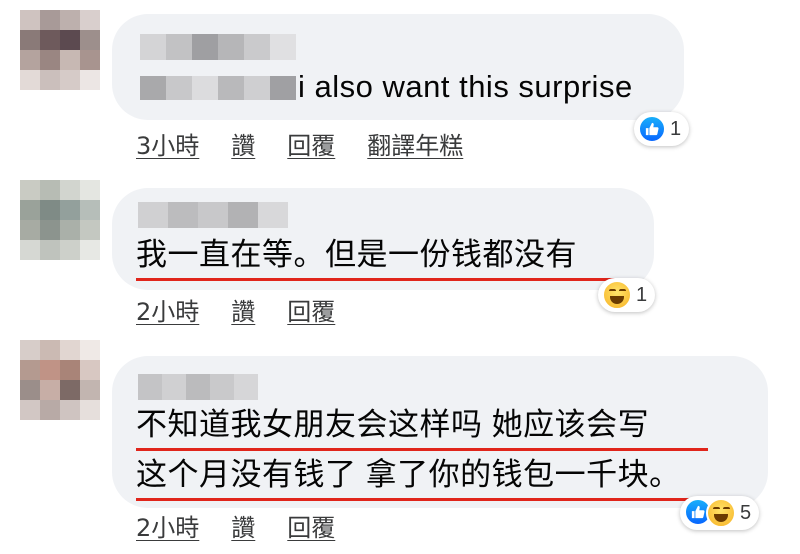 Image resolution: width=800 pixels, height=554 pixels. What do you see at coordinates (393, 424) in the screenshot?
I see `comment-text-line-1: 不知道我女朋友会这样吗 她应该会写` at bounding box center [393, 424].